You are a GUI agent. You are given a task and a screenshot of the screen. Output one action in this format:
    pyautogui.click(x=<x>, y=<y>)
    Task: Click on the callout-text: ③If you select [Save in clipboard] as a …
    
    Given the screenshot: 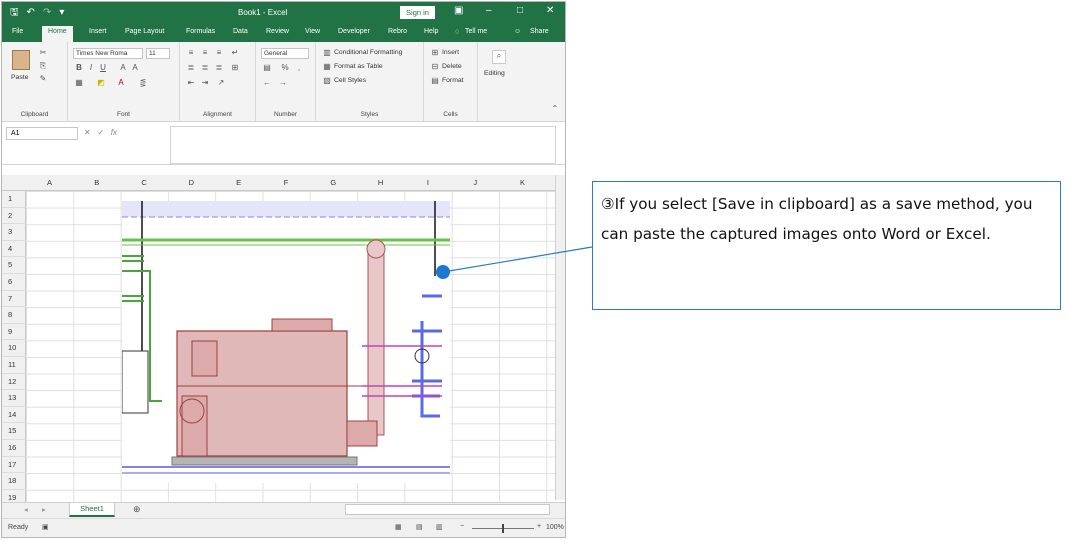 What is the action you would take?
    pyautogui.click(x=817, y=219)
    